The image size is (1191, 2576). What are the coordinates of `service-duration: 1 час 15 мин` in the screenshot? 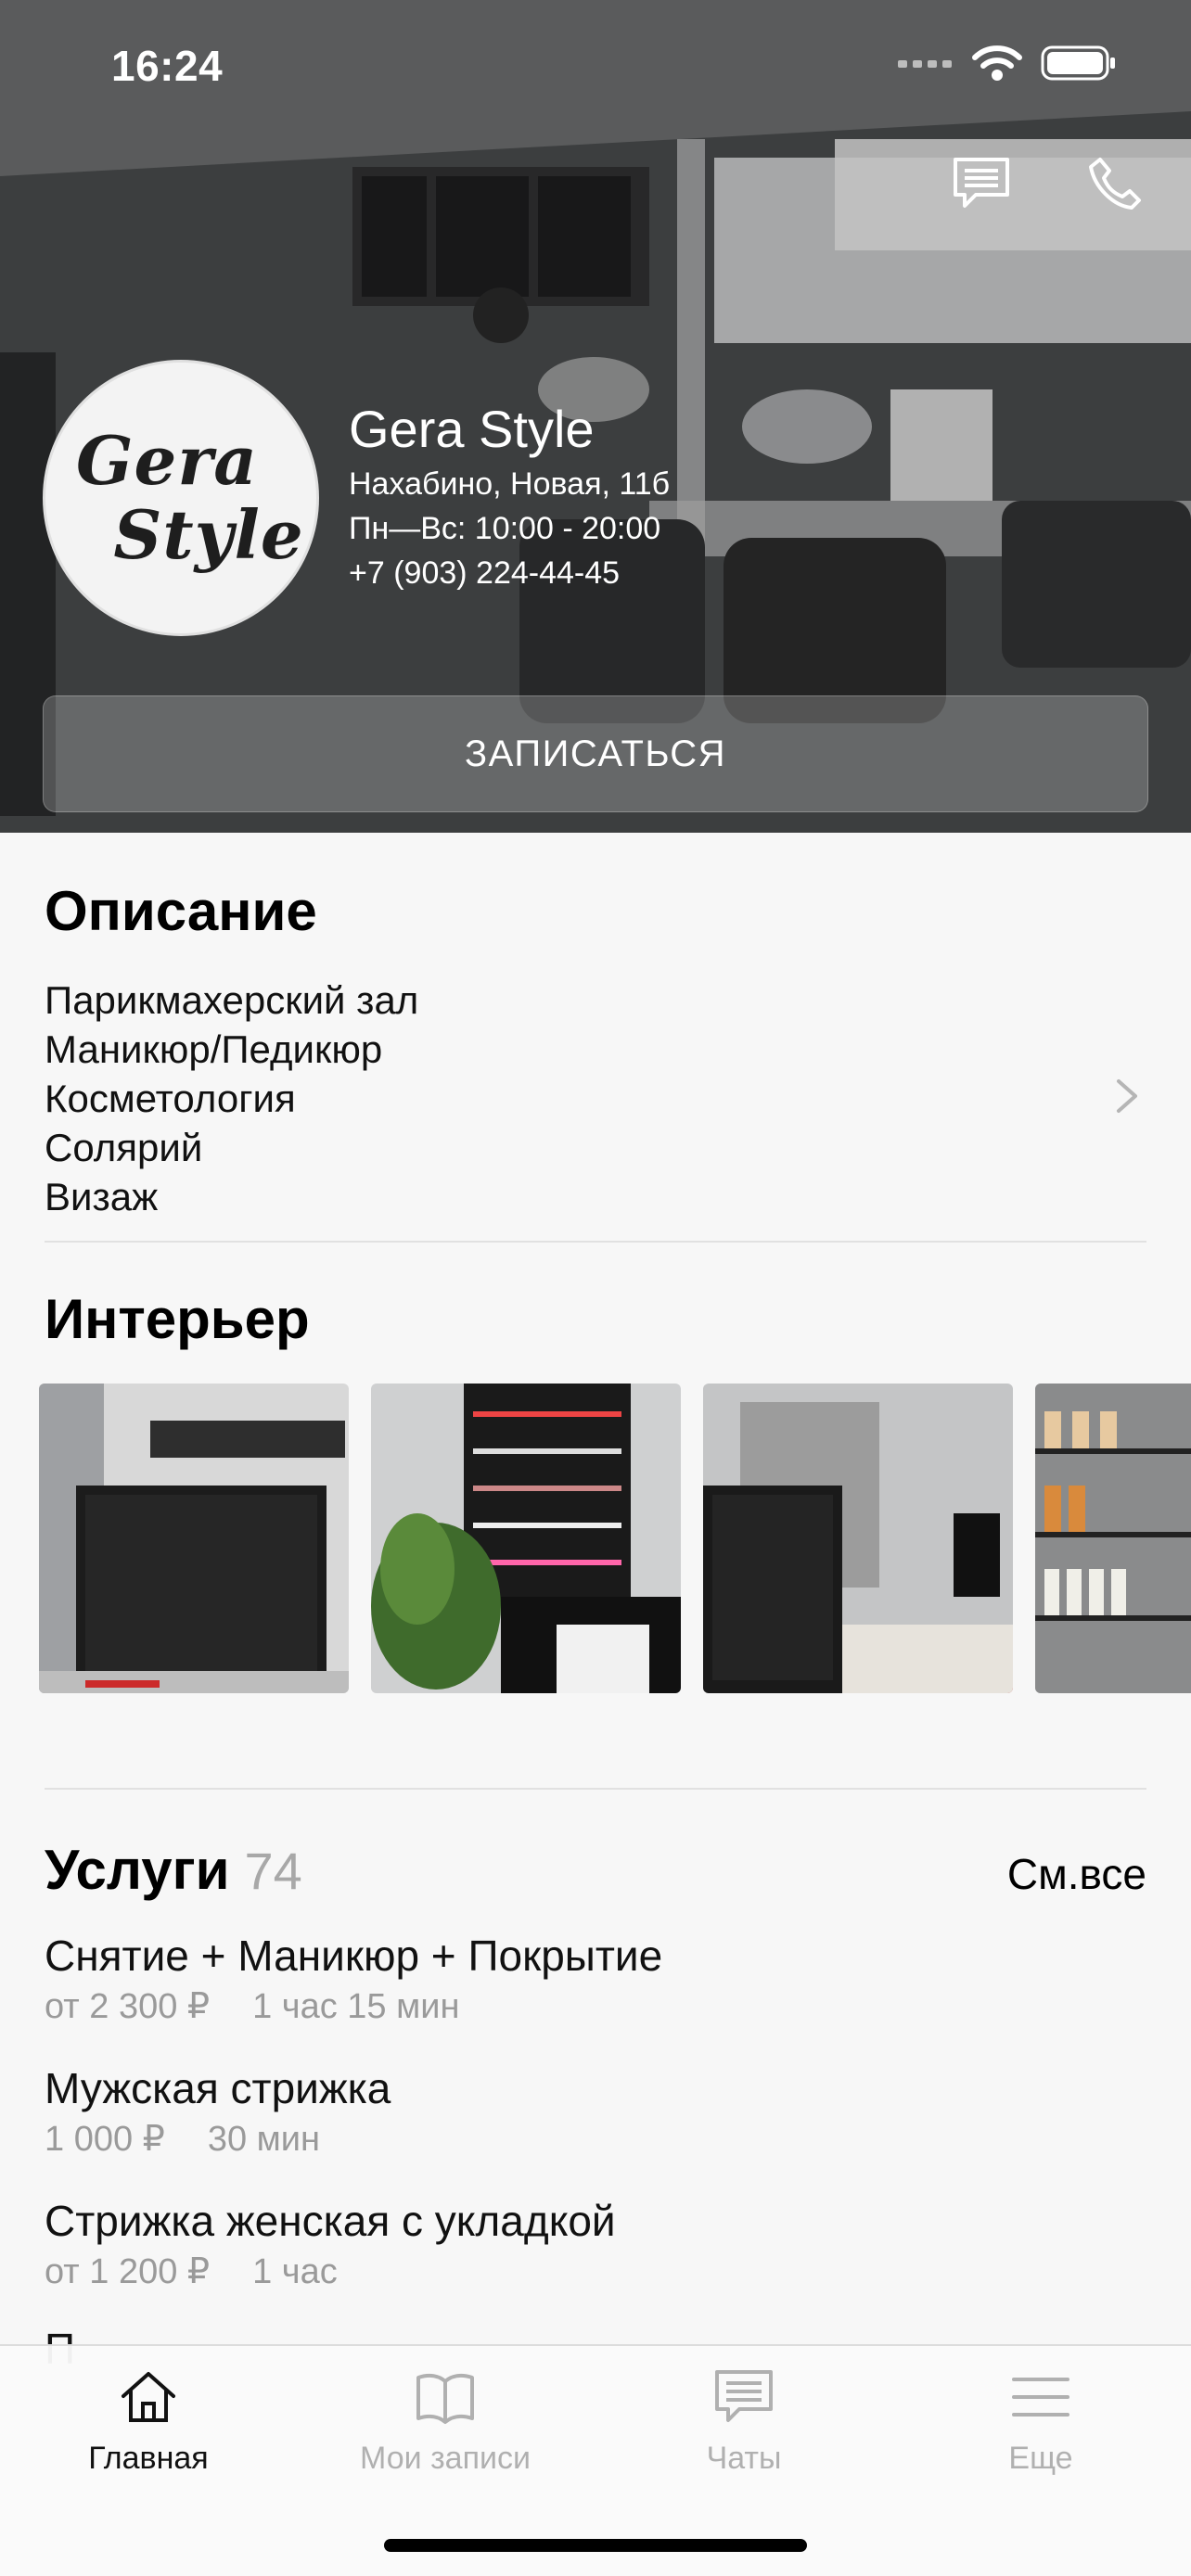 It's located at (356, 2007).